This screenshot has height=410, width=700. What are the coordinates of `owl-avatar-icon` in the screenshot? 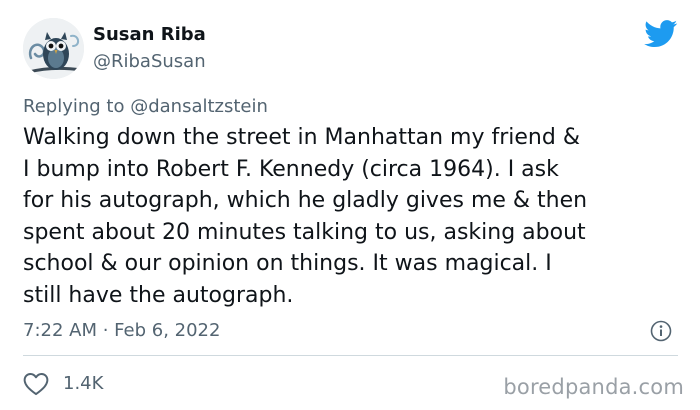 It's located at (53, 48).